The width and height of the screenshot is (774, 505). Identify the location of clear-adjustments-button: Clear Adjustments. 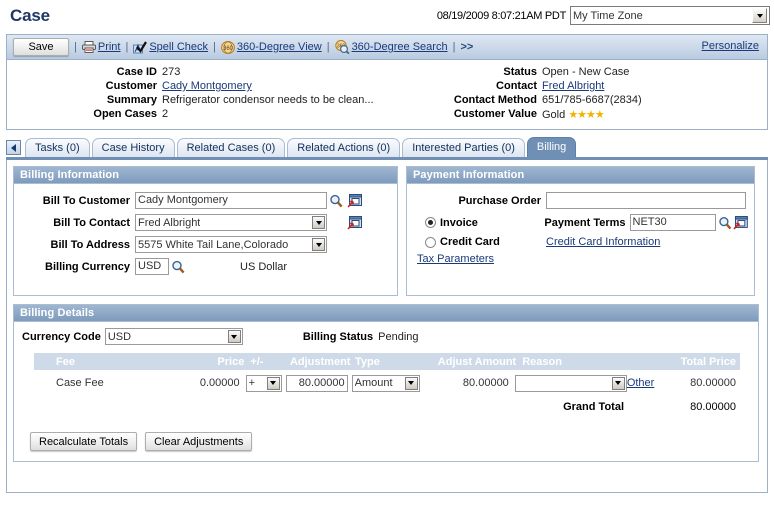
(199, 441).